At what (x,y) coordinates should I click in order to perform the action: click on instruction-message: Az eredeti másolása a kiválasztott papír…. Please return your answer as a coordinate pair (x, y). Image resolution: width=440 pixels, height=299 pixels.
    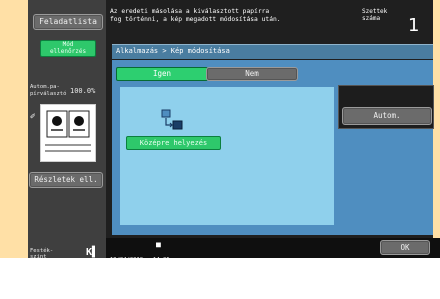
    Looking at the image, I should click on (195, 15).